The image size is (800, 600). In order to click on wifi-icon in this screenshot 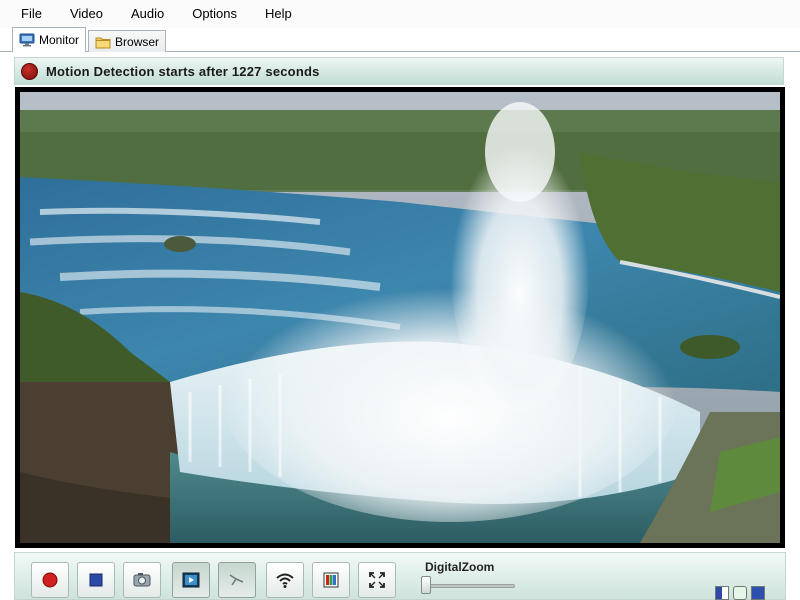, I will do `click(285, 580)`.